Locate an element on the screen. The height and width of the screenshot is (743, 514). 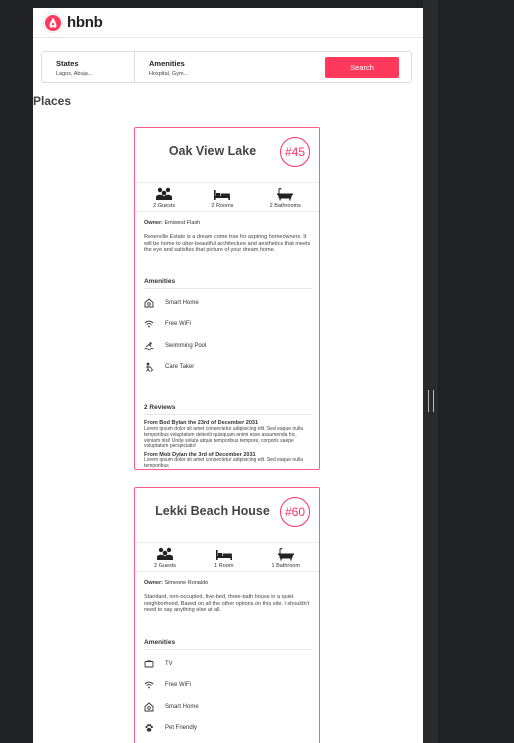
amenity-item: TV is located at coordinates (158, 664).